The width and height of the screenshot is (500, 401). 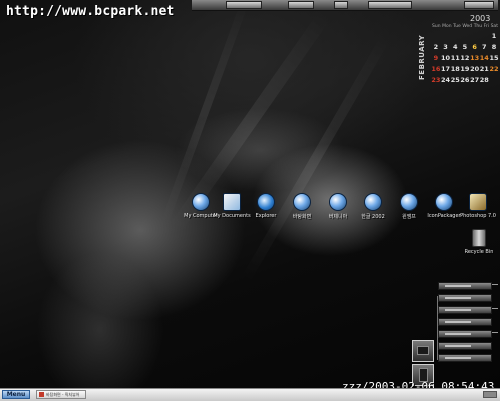 What do you see at coordinates (436, 80) in the screenshot?
I see `calendar-day: 23` at bounding box center [436, 80].